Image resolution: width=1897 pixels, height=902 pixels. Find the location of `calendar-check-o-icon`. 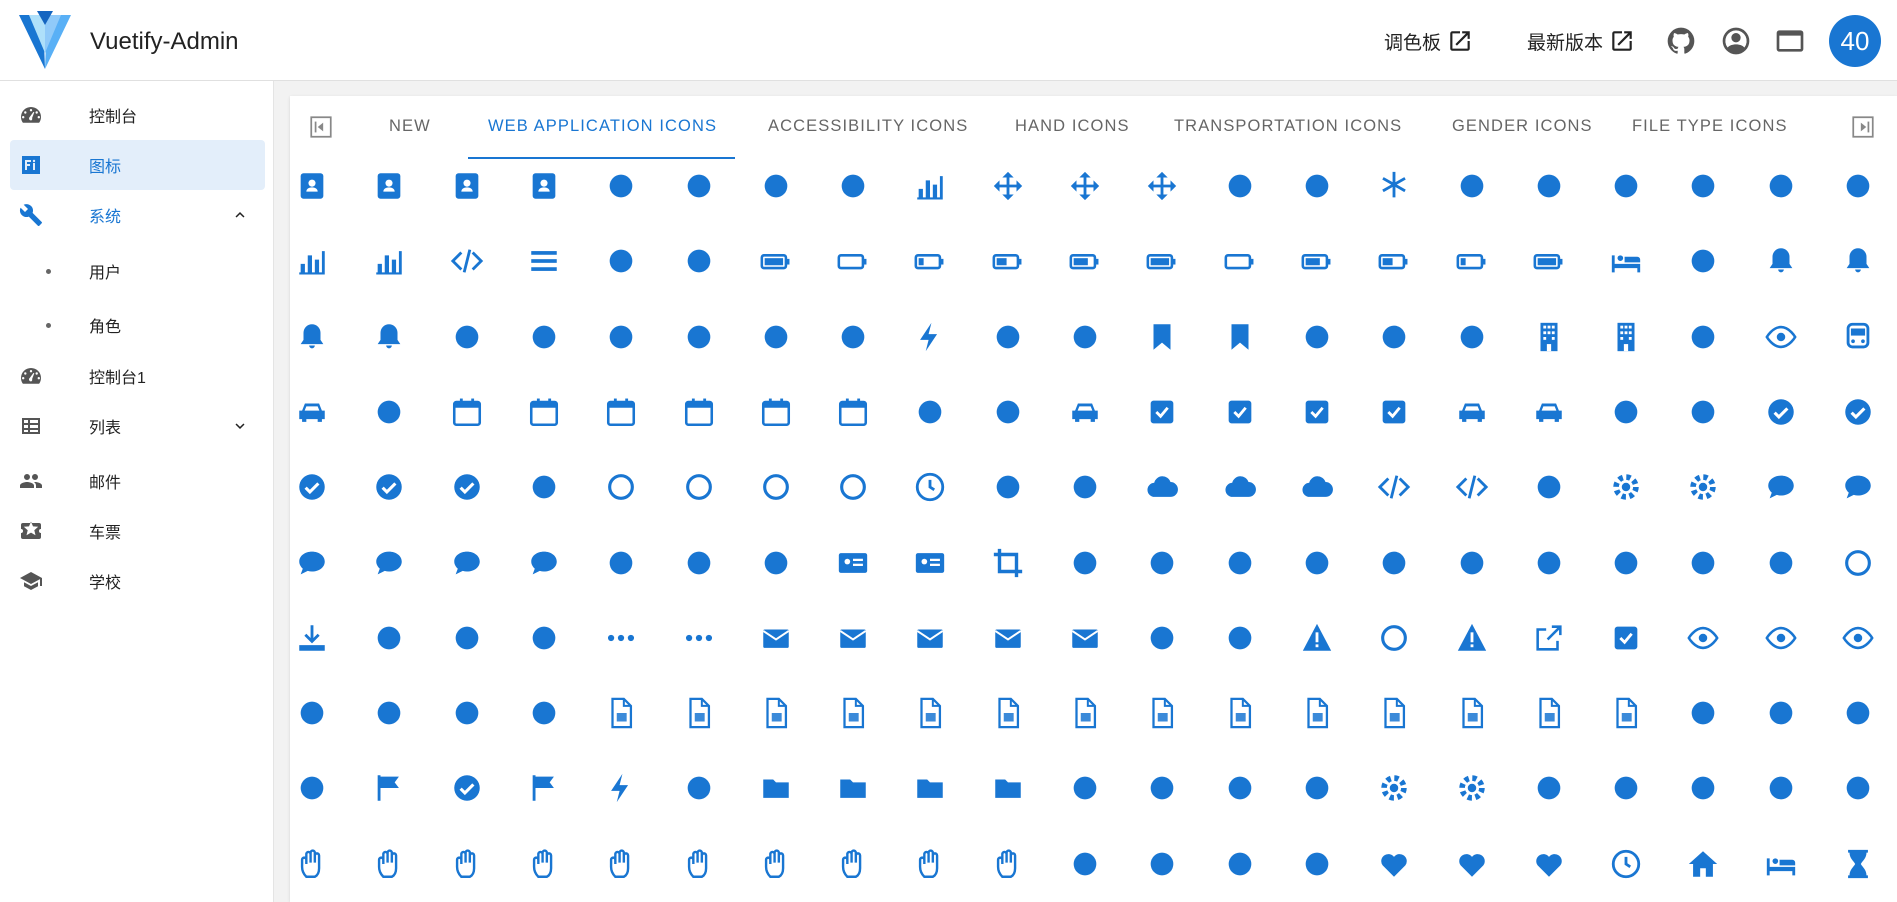

calendar-check-o-icon is located at coordinates (544, 412).